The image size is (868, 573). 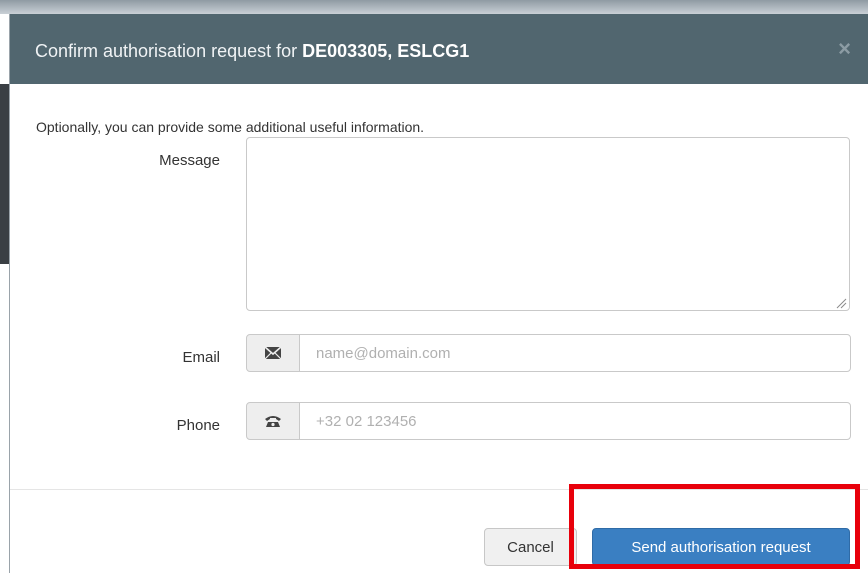 What do you see at coordinates (189, 160) in the screenshot?
I see `message-label: Message` at bounding box center [189, 160].